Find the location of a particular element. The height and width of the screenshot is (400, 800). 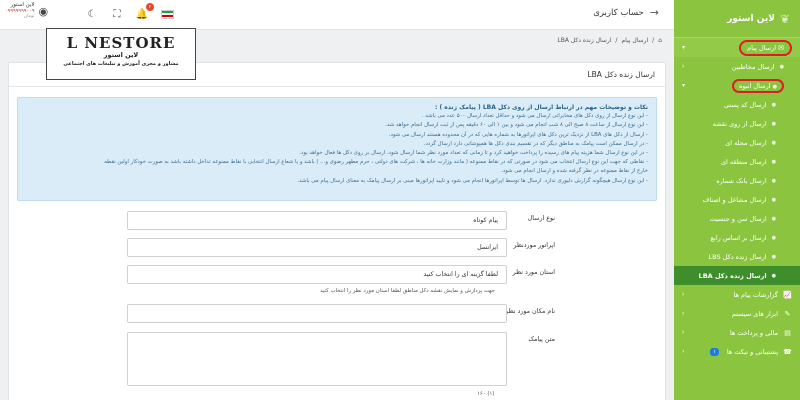

breadcrumb-level2: ارسال زنده دکل LBA is located at coordinates (584, 40).